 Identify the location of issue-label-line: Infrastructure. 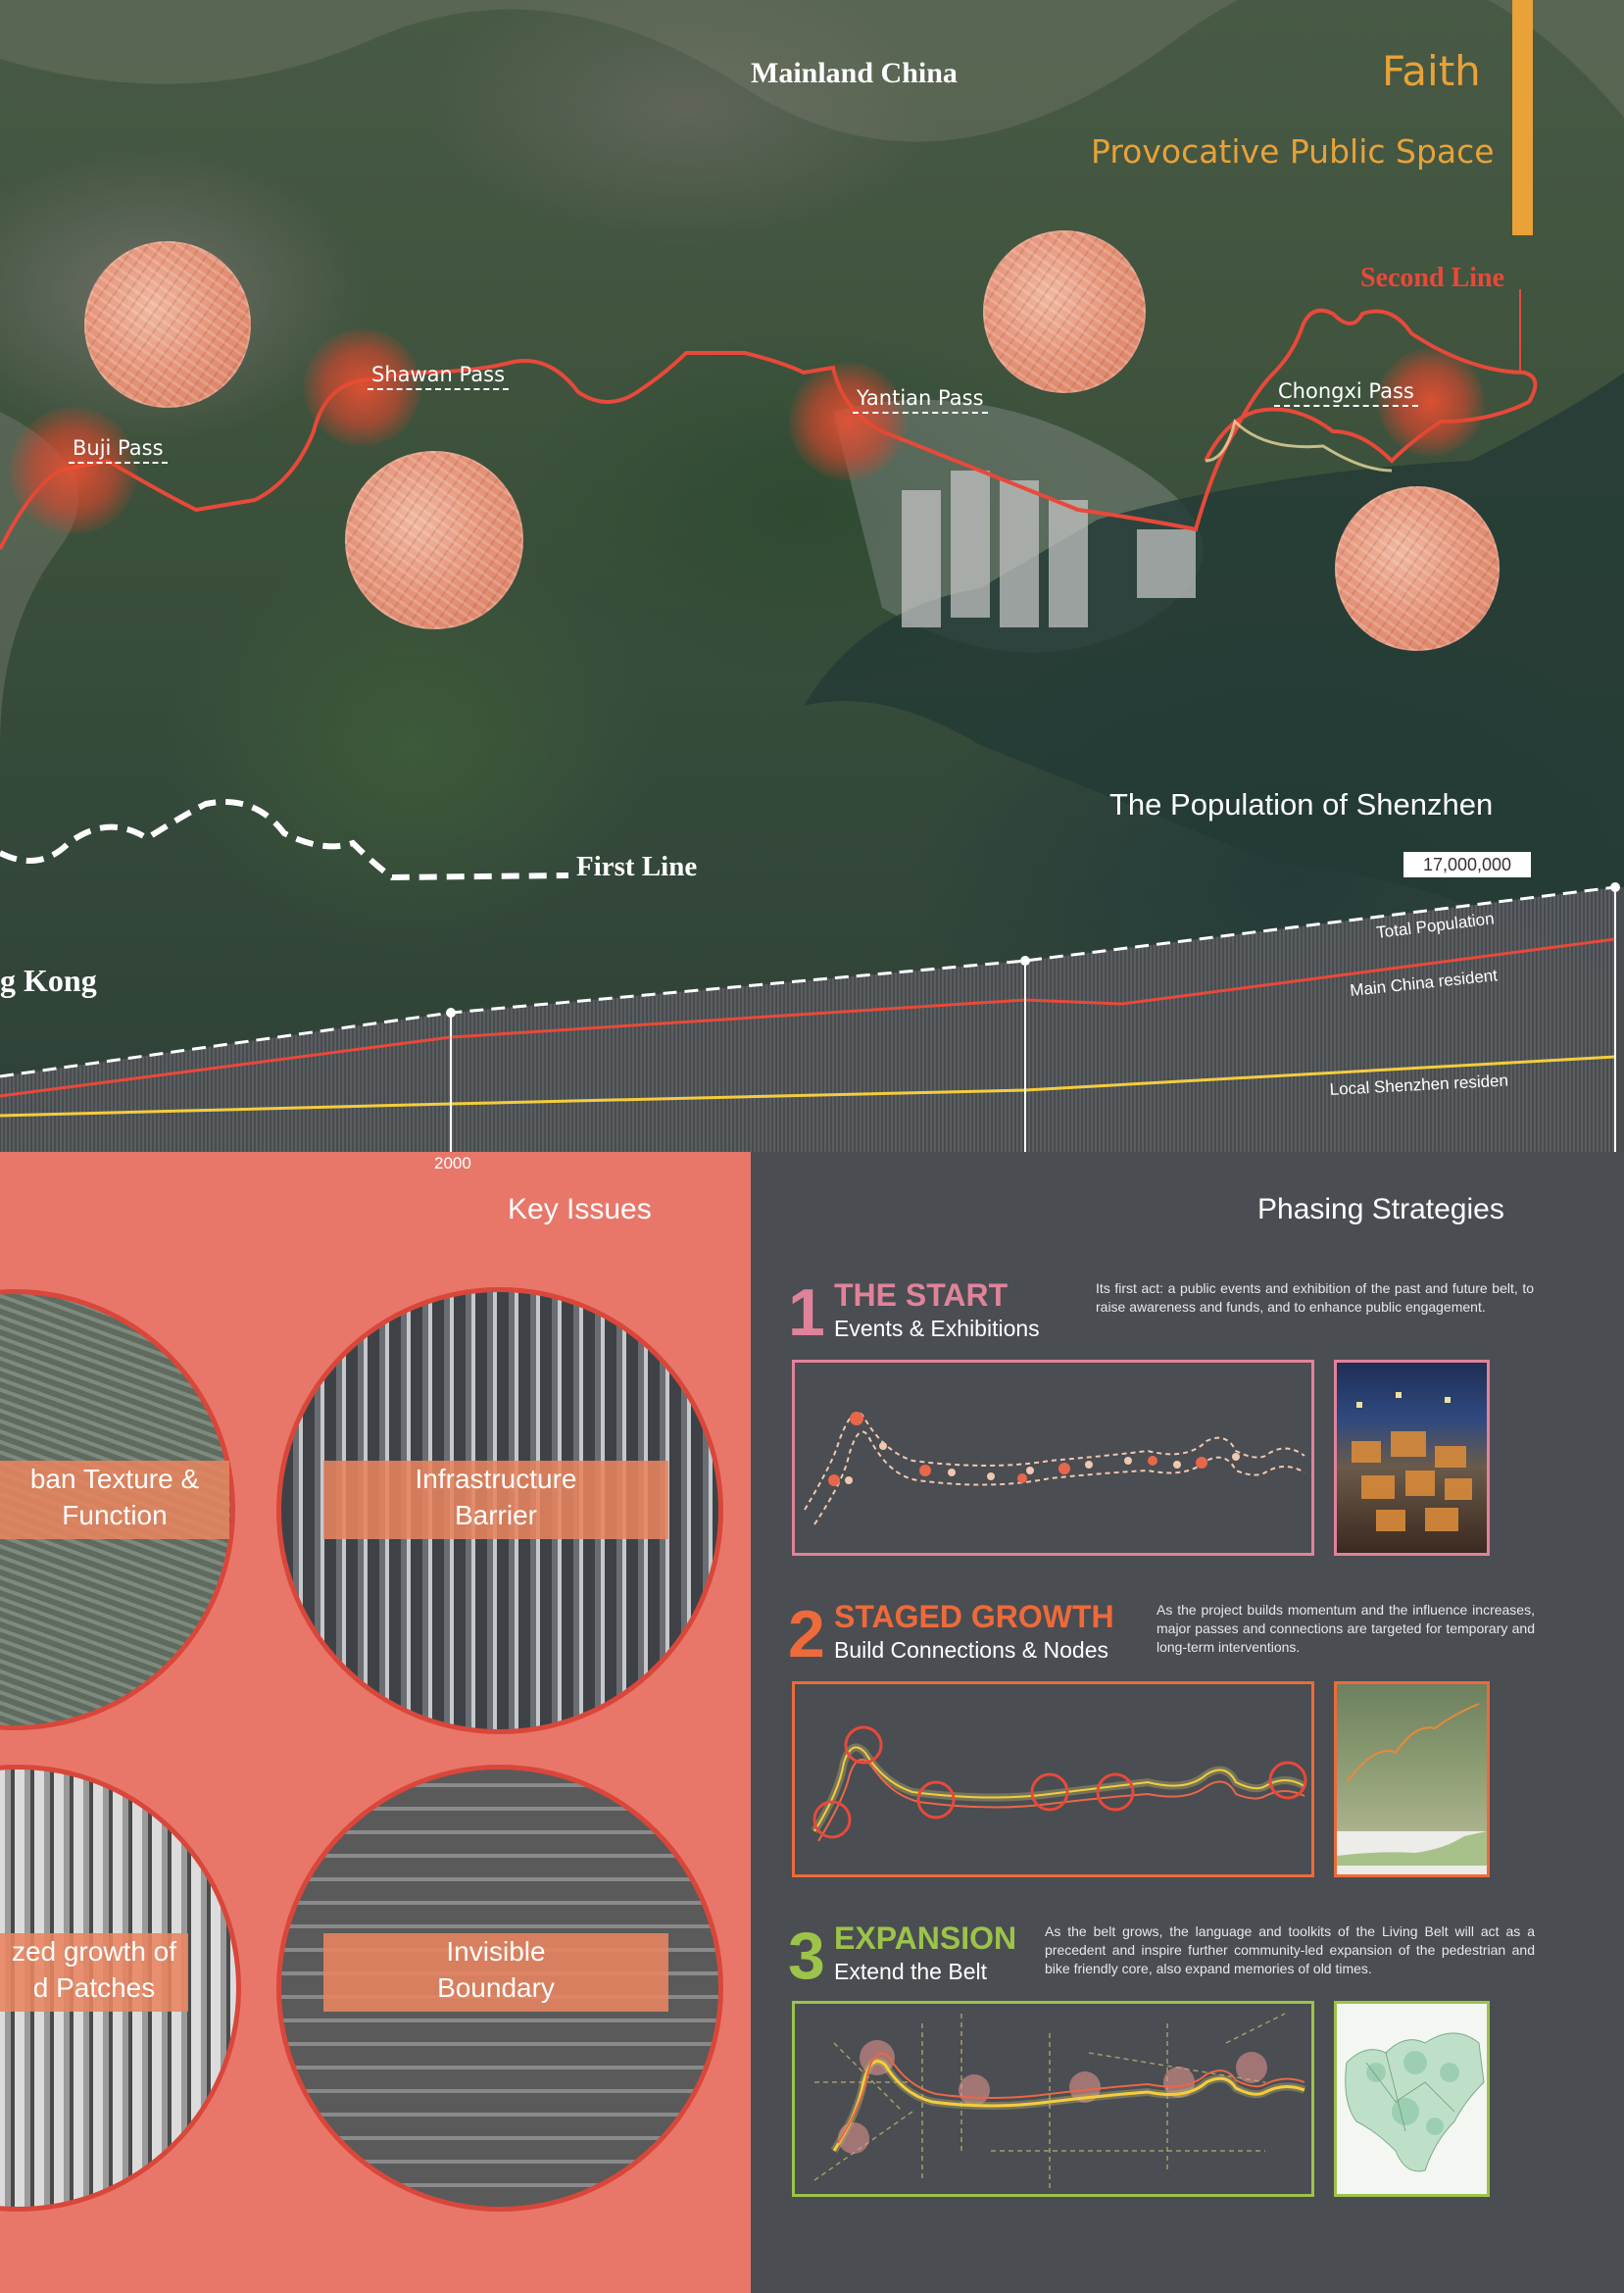
(496, 1479).